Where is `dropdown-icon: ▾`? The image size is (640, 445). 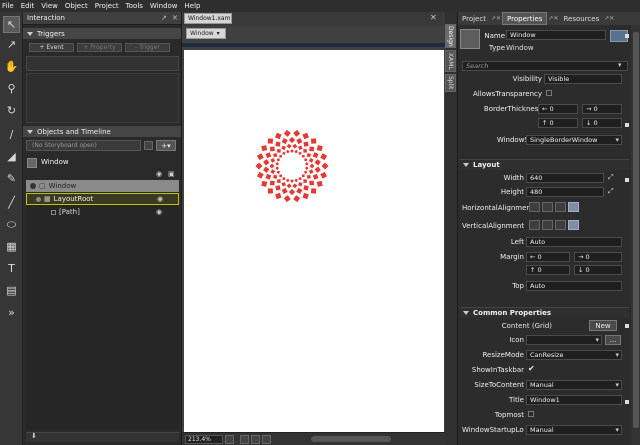 dropdown-icon: ▾ is located at coordinates (620, 65).